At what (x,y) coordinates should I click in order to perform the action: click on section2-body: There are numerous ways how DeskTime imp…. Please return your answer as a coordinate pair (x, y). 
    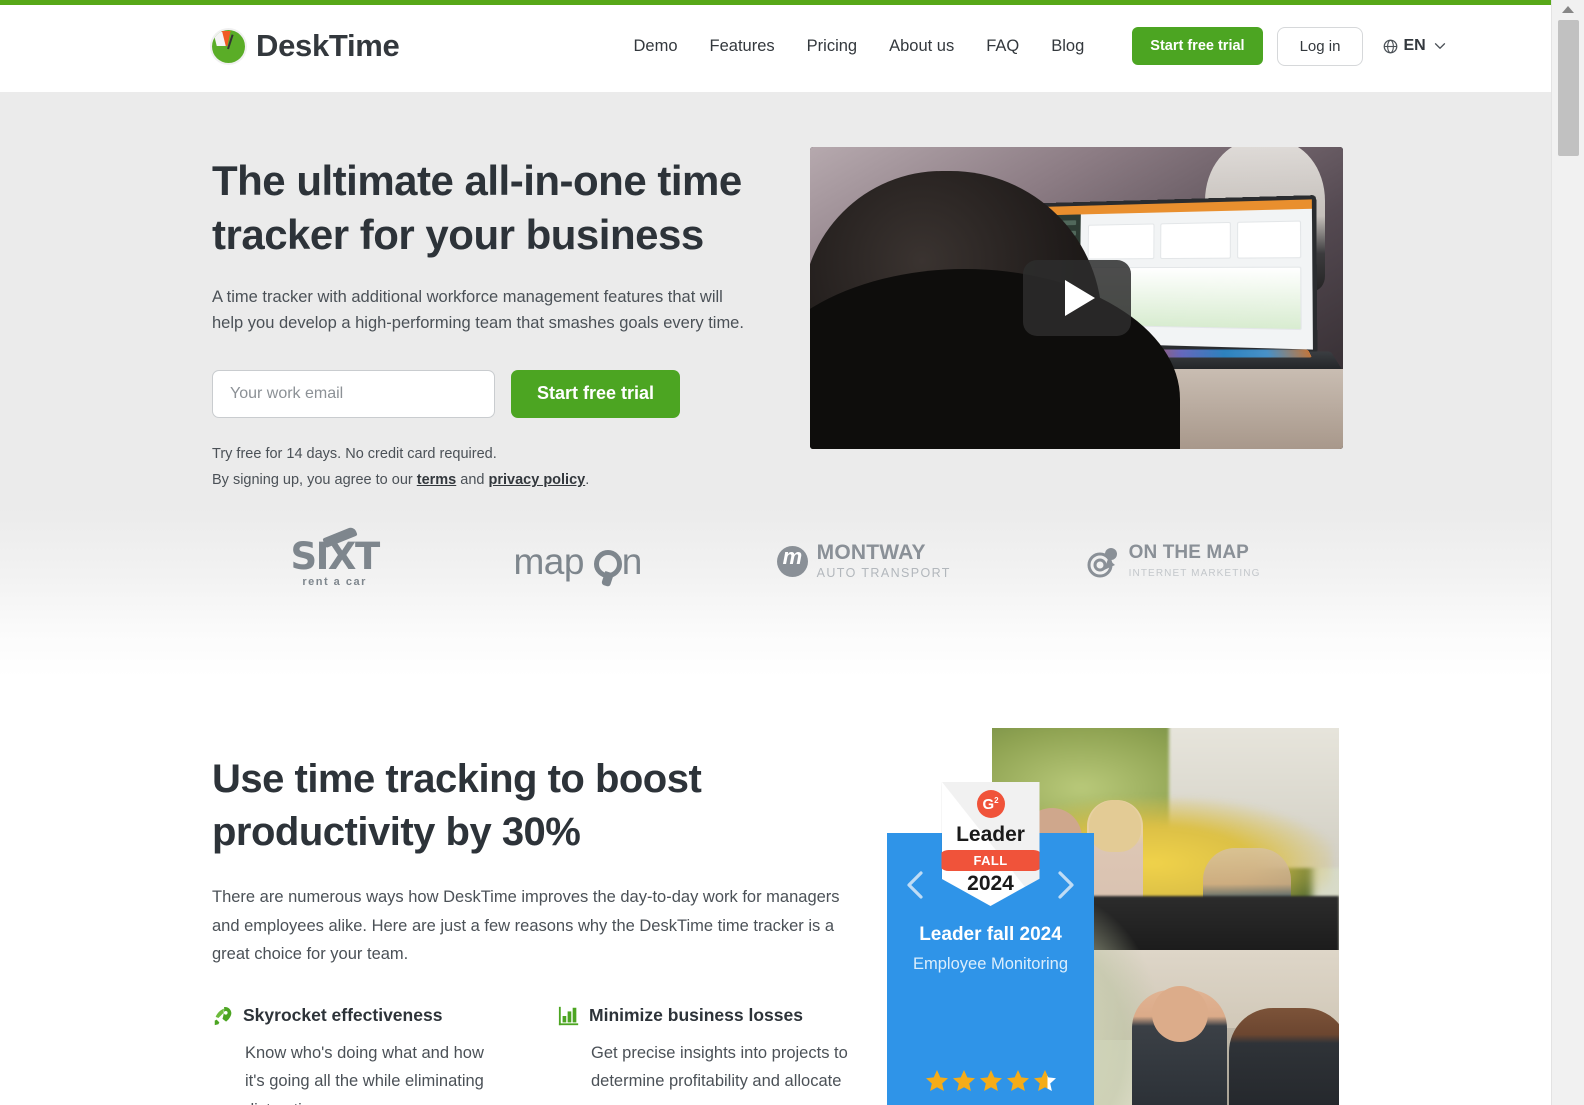
    Looking at the image, I should click on (526, 926).